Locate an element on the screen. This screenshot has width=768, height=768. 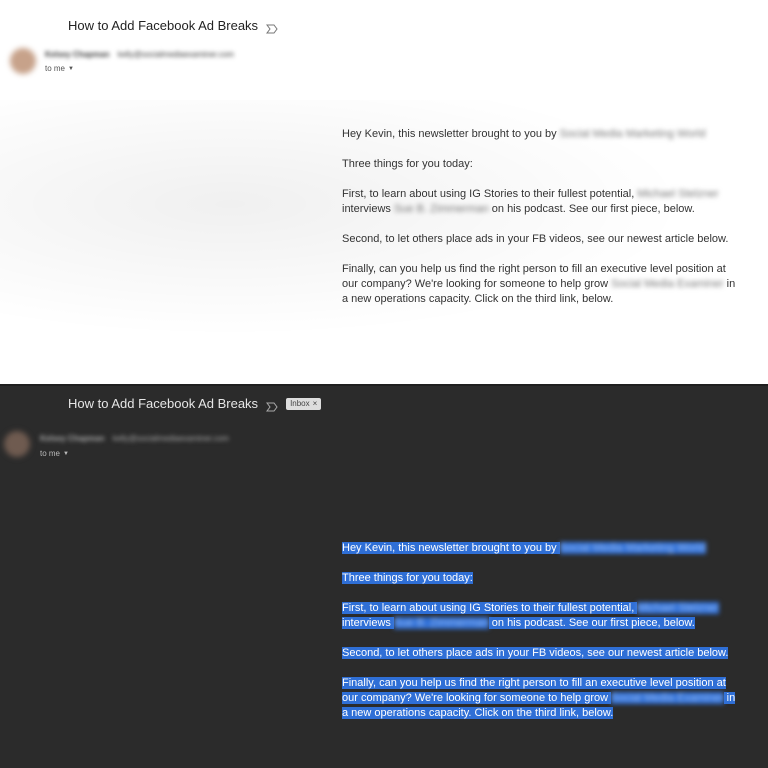
remove-label-icon: × is located at coordinates (315, 404).